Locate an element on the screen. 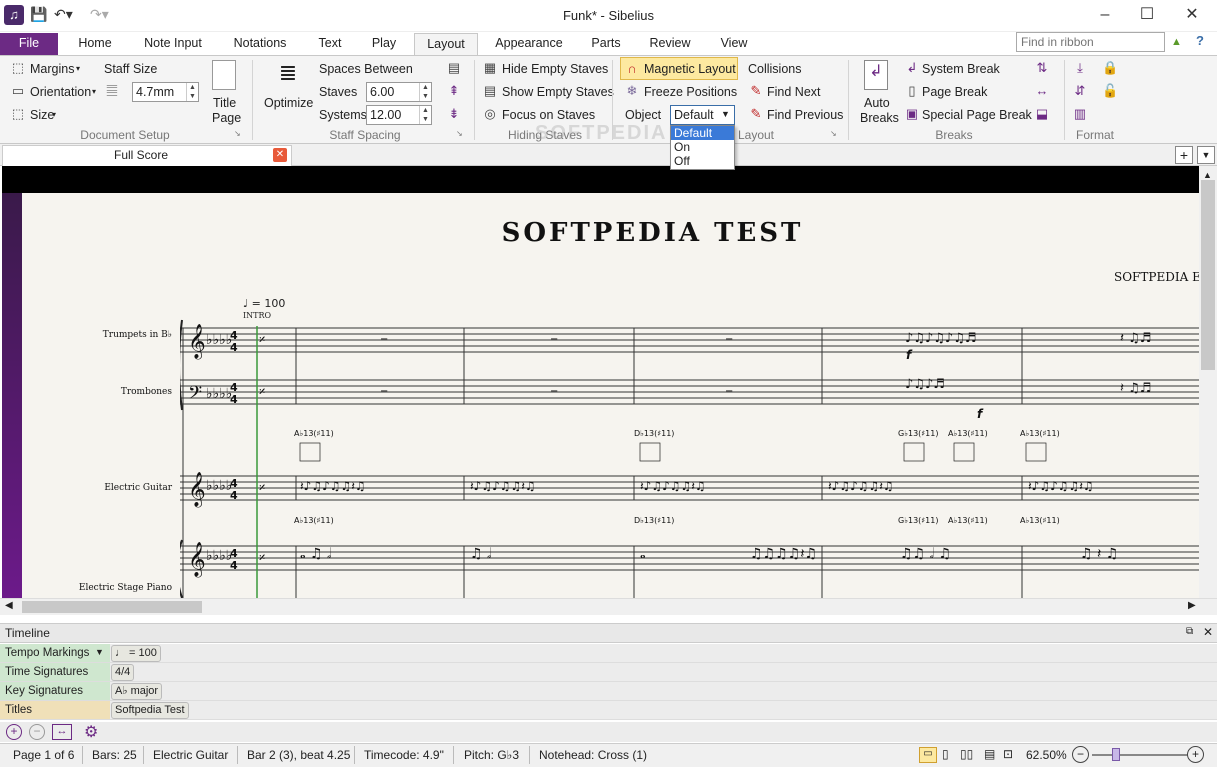  add-tab-icon: + is located at coordinates (1184, 155).